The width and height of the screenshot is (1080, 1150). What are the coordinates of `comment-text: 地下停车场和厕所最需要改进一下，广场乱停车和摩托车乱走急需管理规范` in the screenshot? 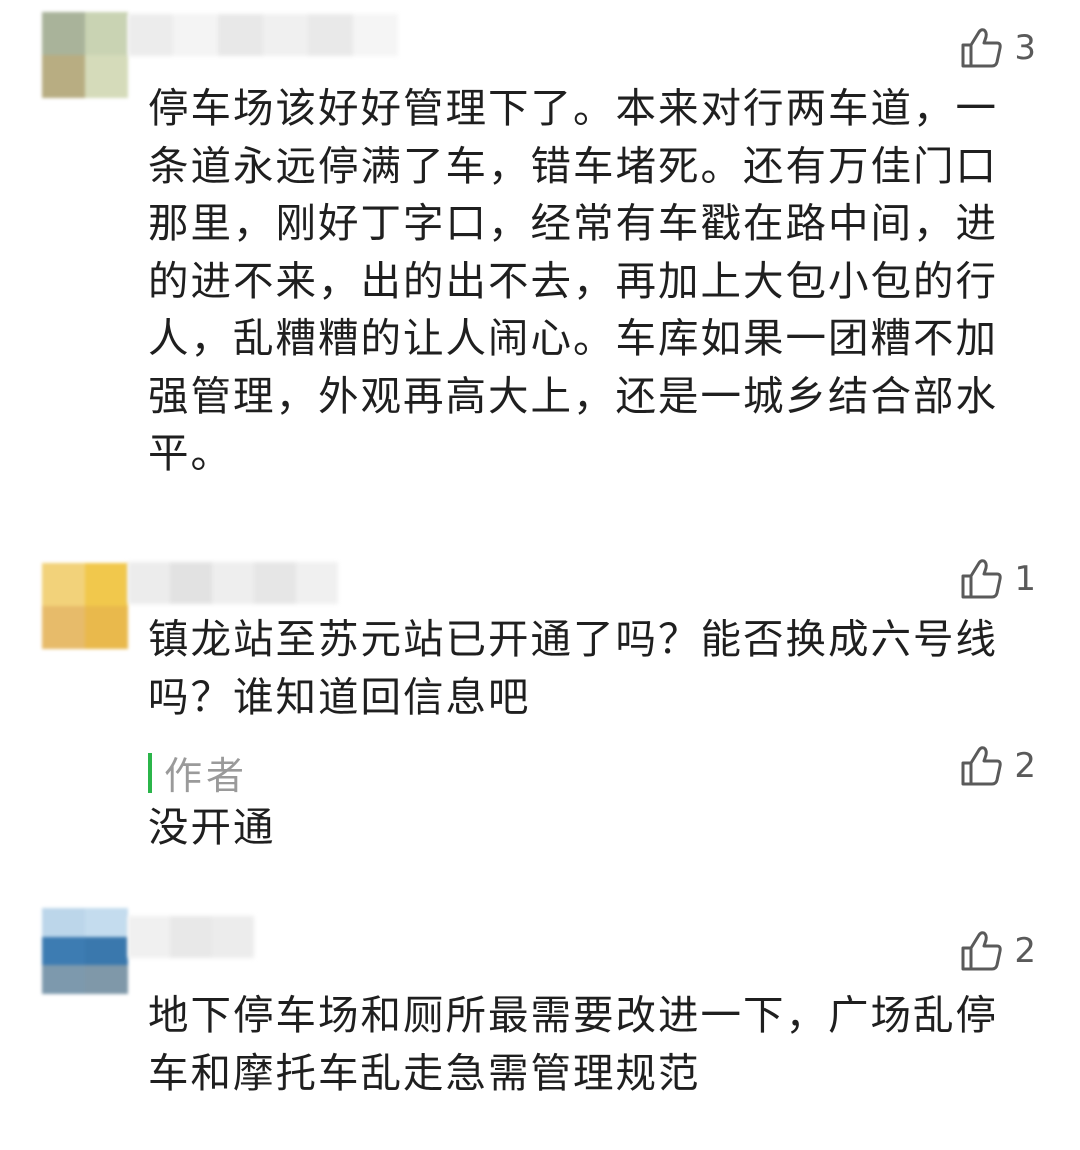 It's located at (573, 1044).